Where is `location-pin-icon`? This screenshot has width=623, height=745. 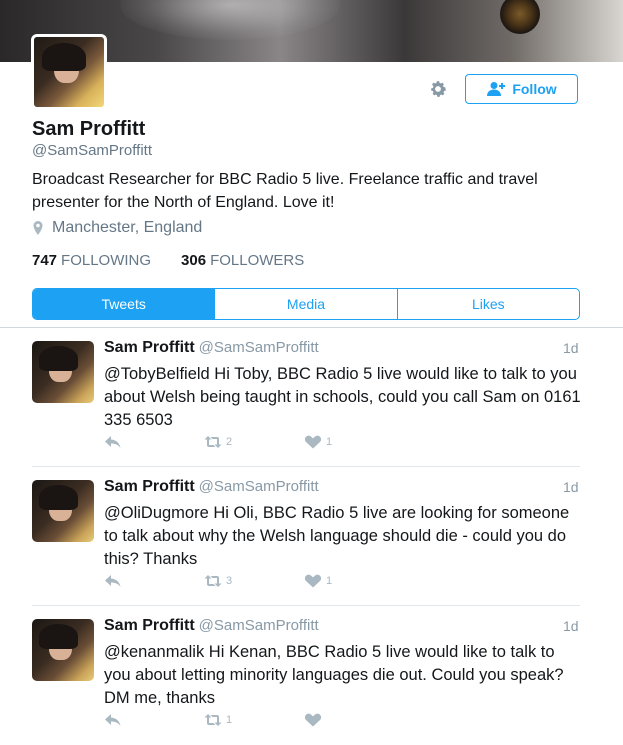 location-pin-icon is located at coordinates (38, 228).